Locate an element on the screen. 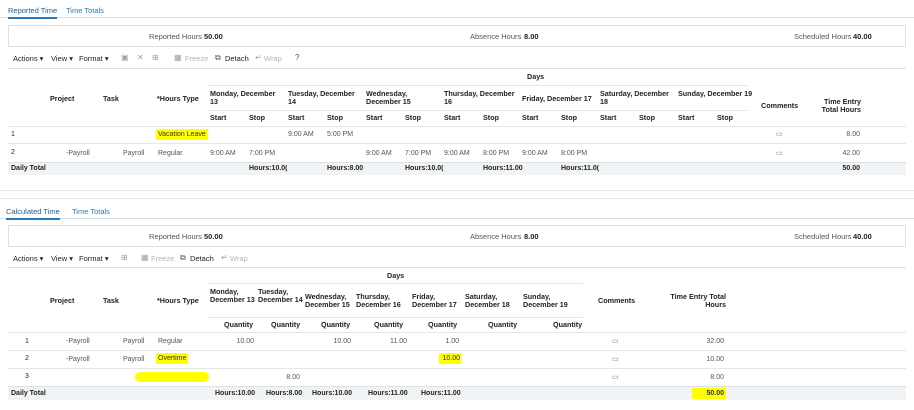  tab-time-totals: Time Totals is located at coordinates (85, 10).